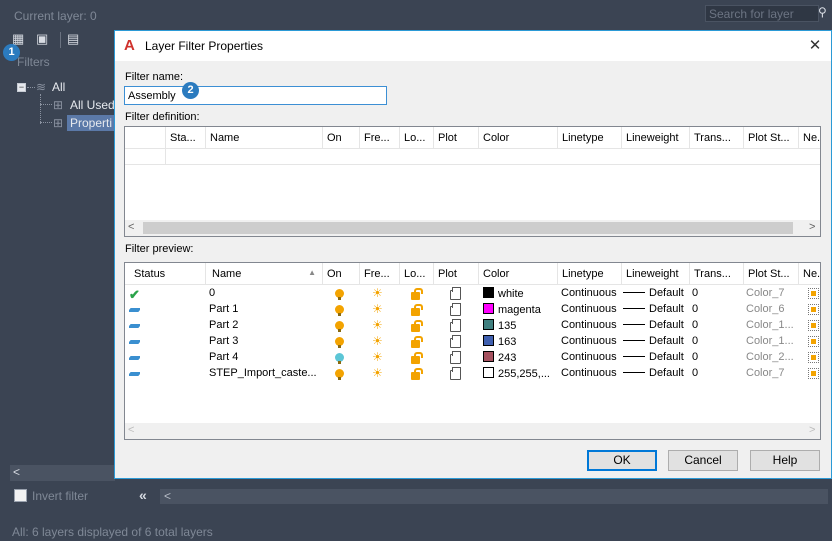  I want to click on table-row: ✔ 0 ☀ white Continuous Default 0 Color_7, so click(472, 294).